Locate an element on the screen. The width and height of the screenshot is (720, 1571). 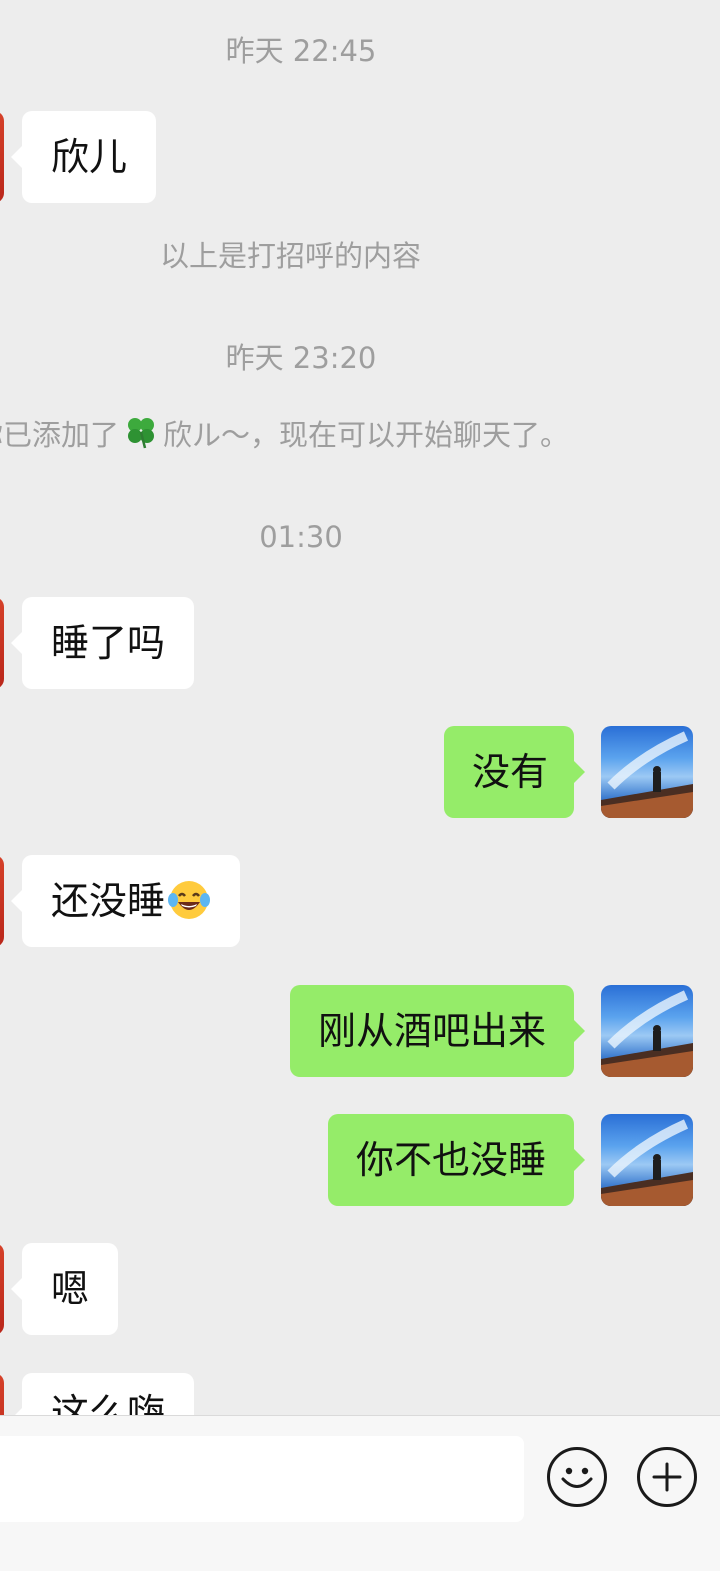
emoji-button is located at coordinates (577, 1477).